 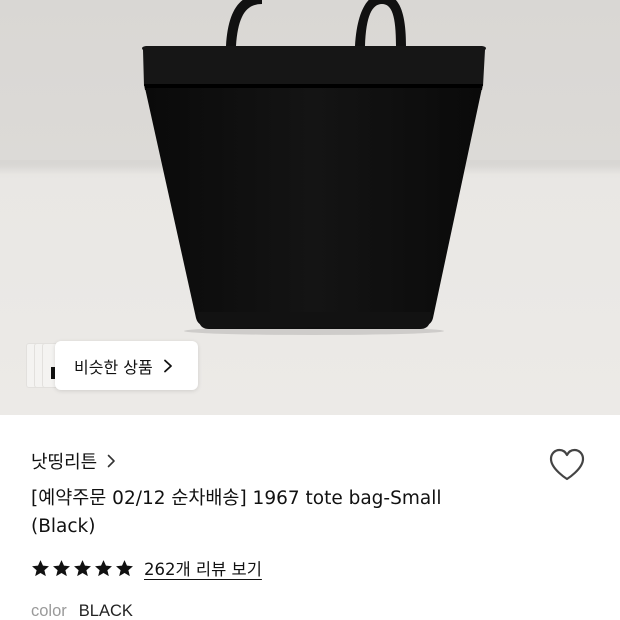 I want to click on brand-link: 낫띵리튼, so click(x=73, y=461).